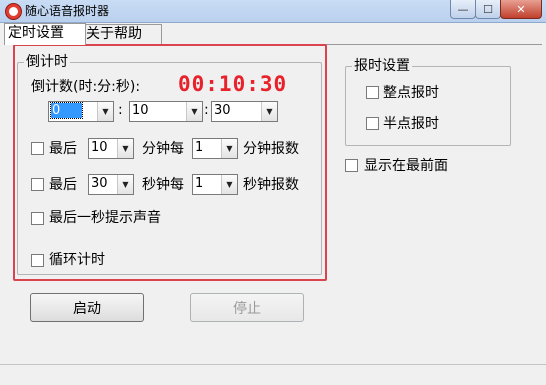 Image resolution: width=546 pixels, height=385 pixels. What do you see at coordinates (372, 123) in the screenshot?
I see `half-hour-report-checkbox` at bounding box center [372, 123].